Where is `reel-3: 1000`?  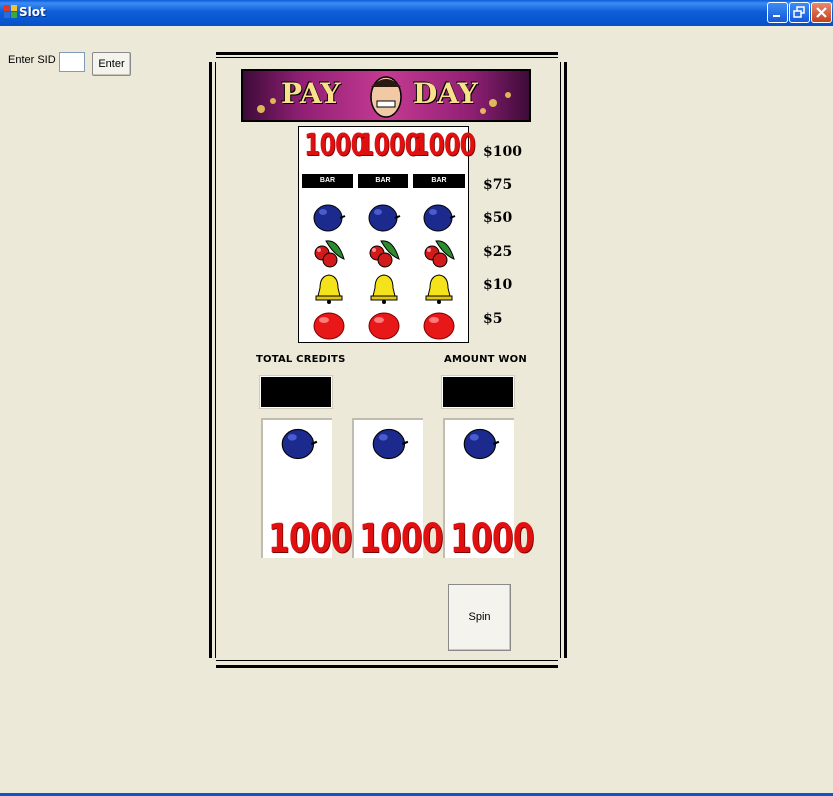 reel-3: 1000 is located at coordinates (488, 490).